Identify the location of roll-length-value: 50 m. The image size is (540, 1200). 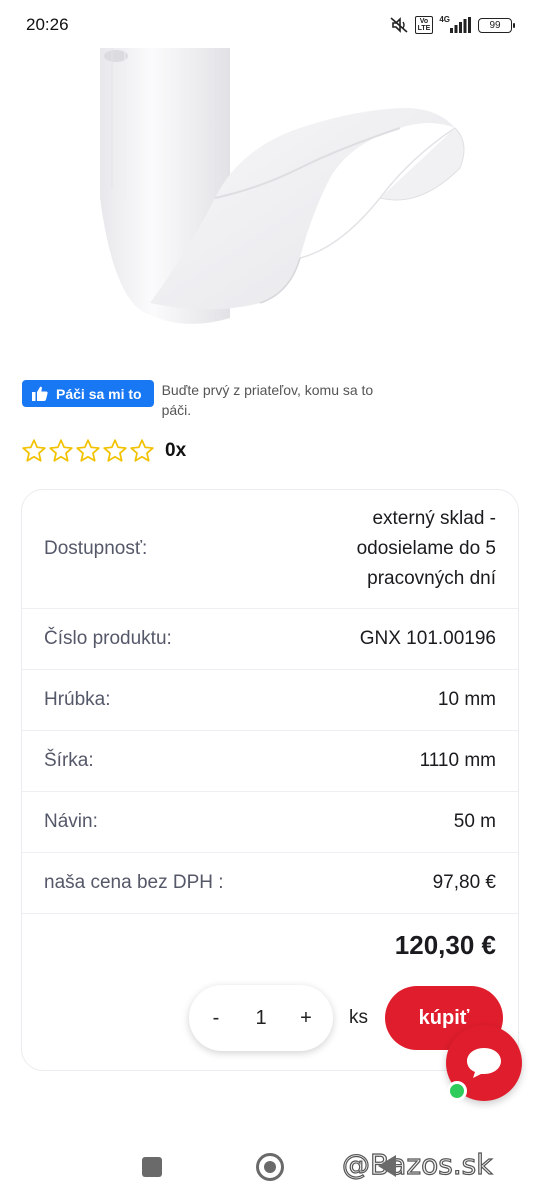
(474, 821).